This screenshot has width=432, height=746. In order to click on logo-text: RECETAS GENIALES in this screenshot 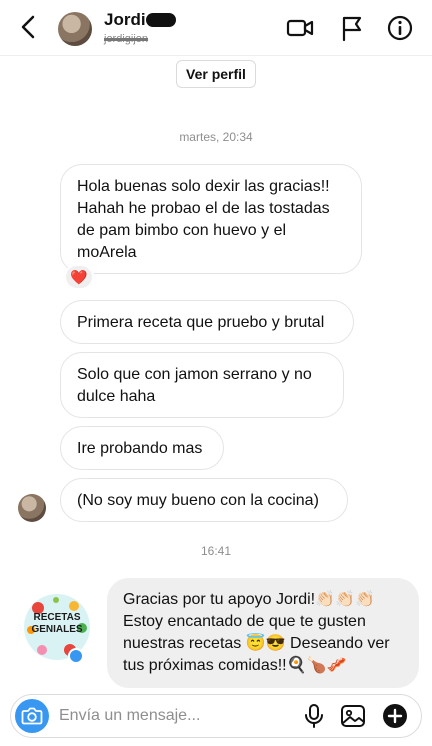, I will do `click(57, 623)`.